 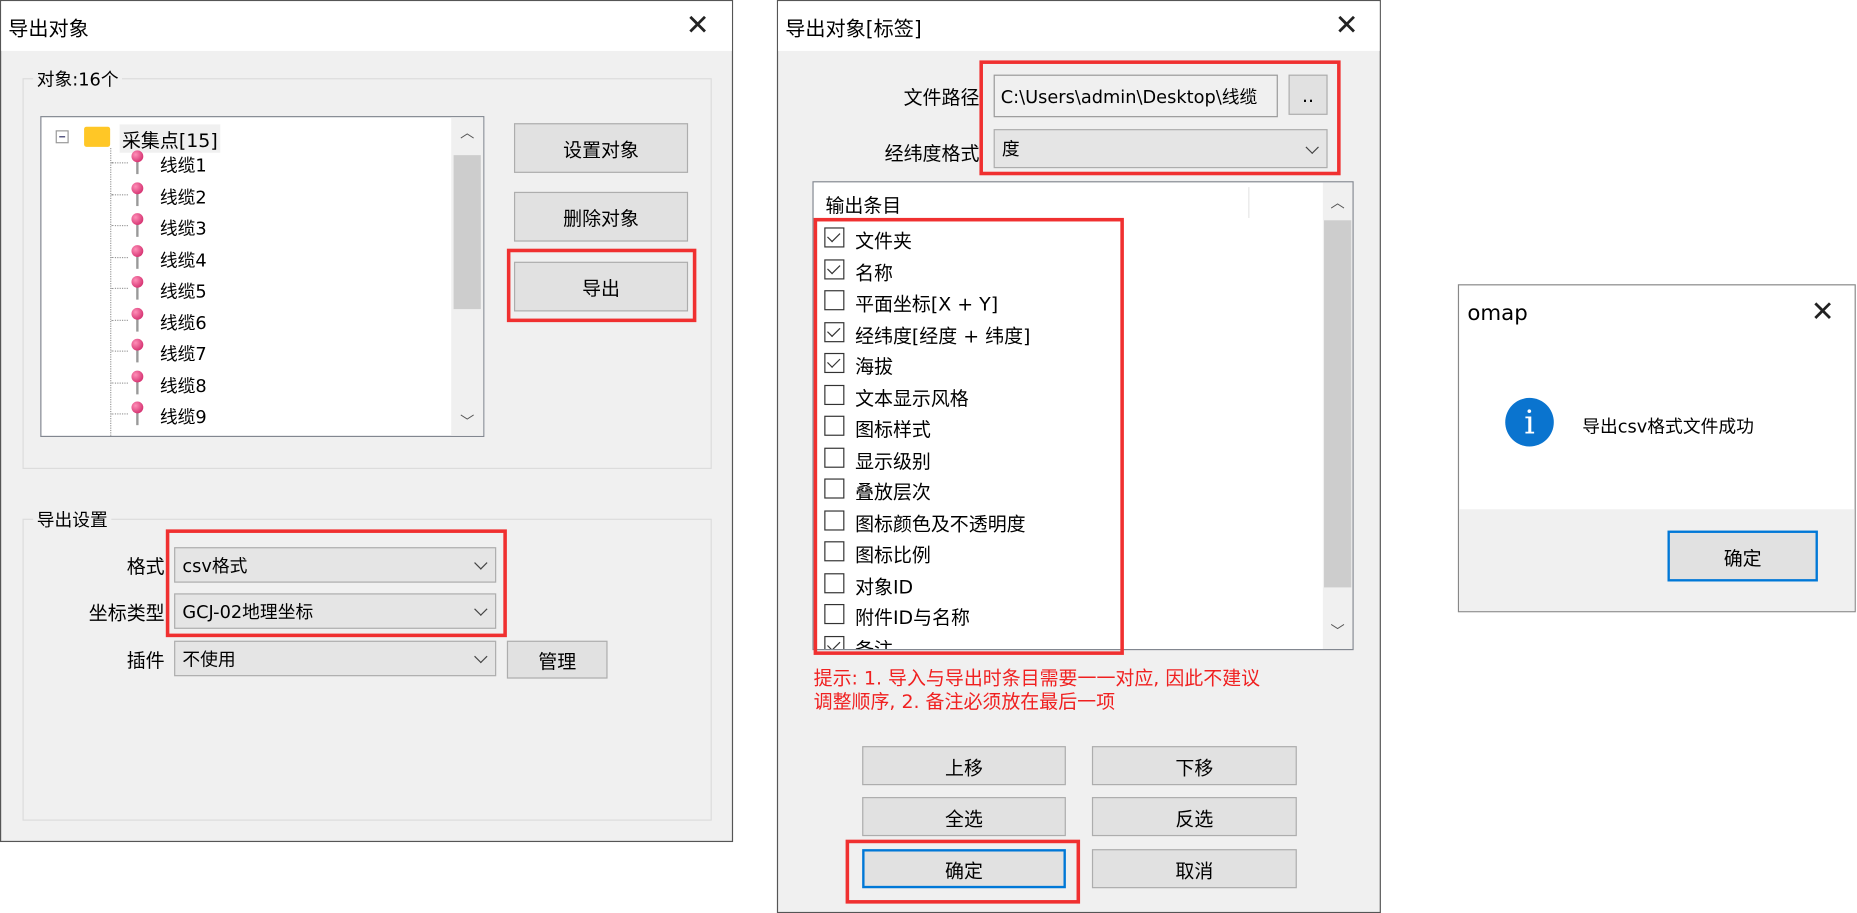 What do you see at coordinates (1194, 869) in the screenshot?
I see `cancel-button: 取消` at bounding box center [1194, 869].